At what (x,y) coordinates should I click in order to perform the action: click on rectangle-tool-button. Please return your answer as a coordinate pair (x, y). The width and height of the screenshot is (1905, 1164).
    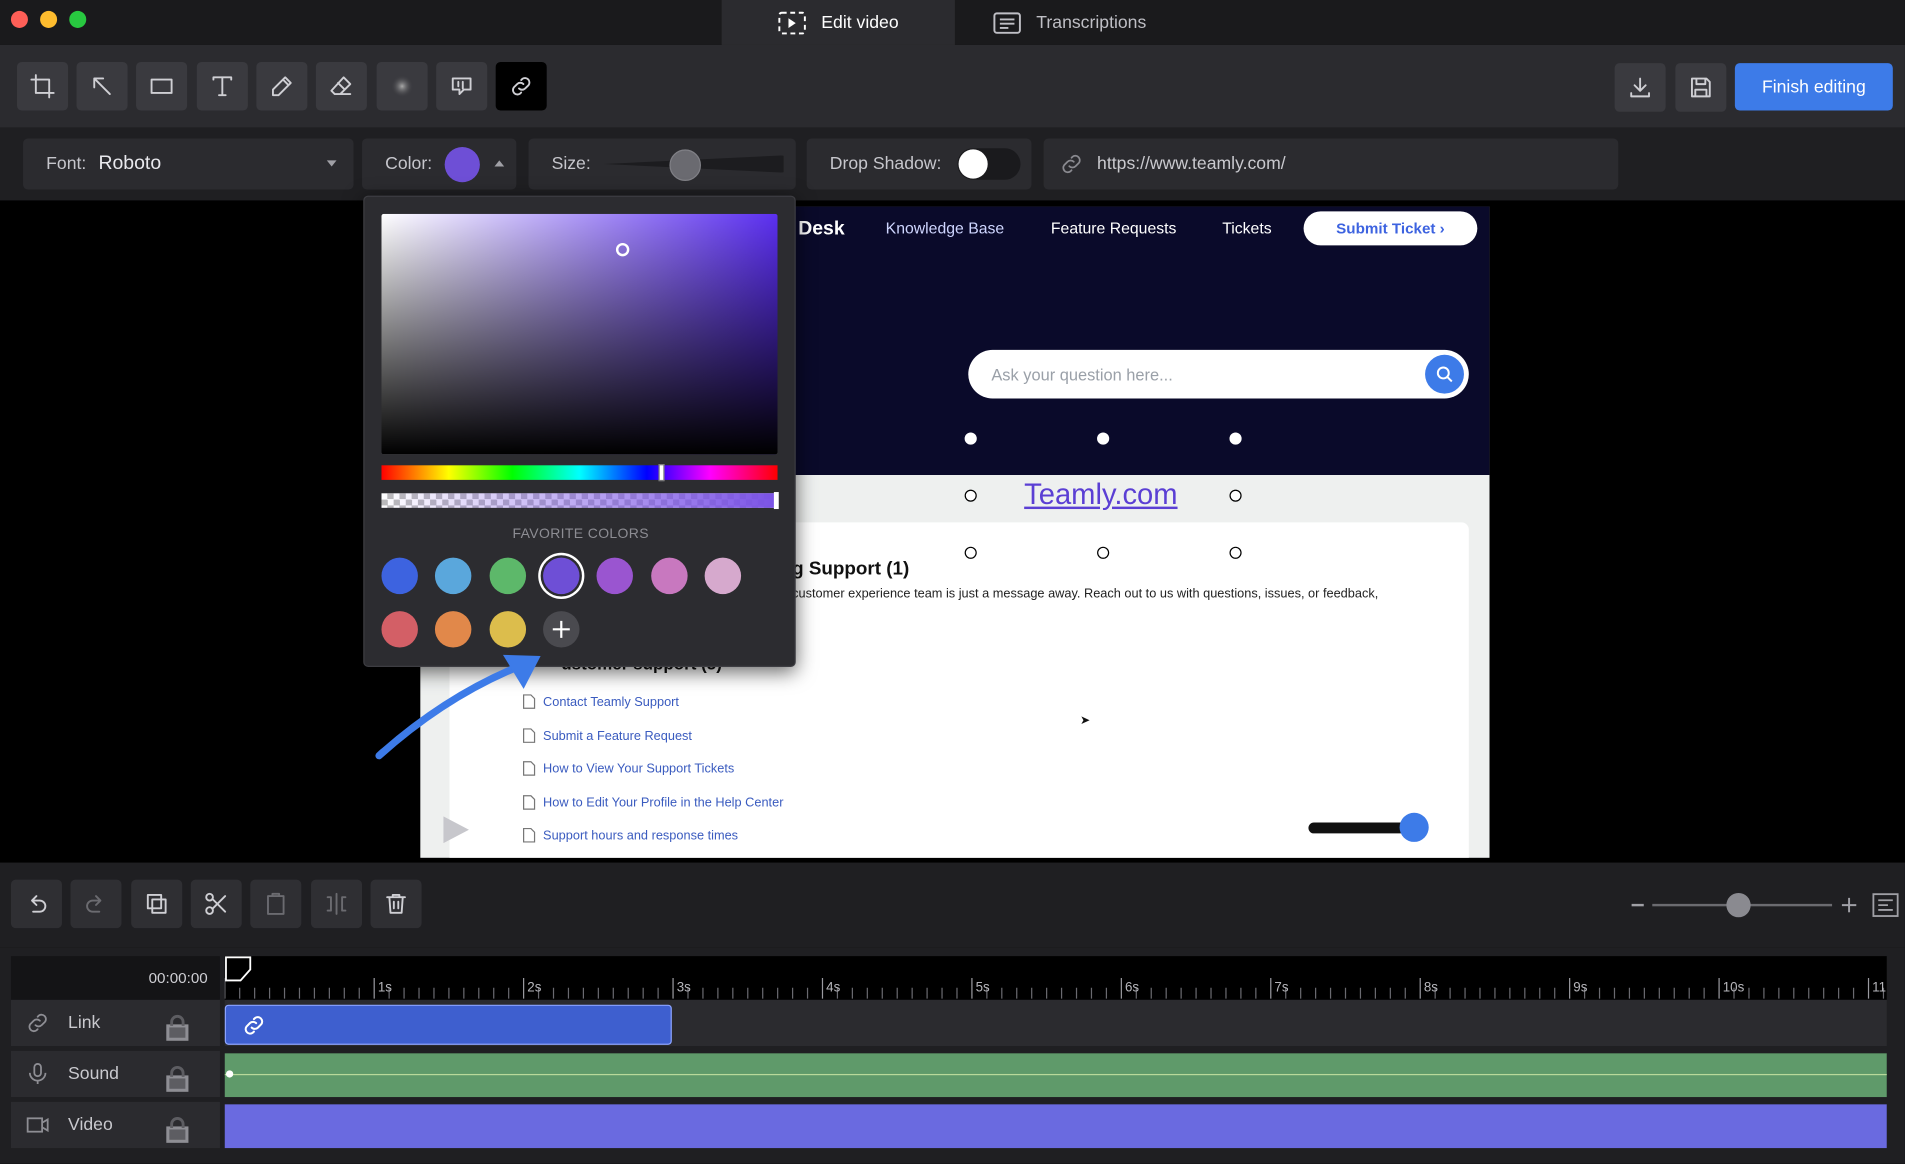
    Looking at the image, I should click on (162, 86).